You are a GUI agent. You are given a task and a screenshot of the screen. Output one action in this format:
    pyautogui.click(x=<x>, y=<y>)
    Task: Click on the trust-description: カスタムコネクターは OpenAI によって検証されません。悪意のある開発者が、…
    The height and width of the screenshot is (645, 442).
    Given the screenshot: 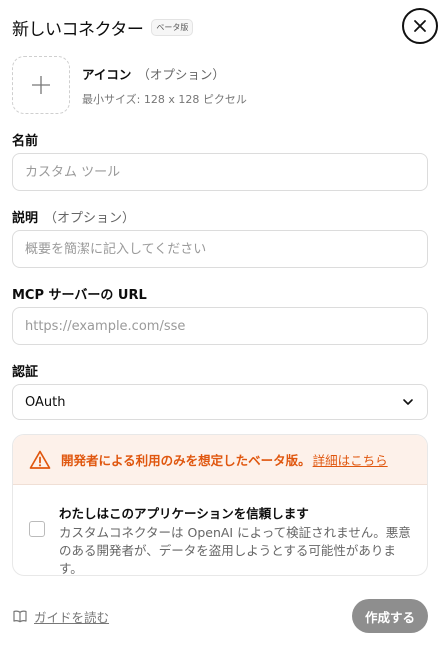 What is the action you would take?
    pyautogui.click(x=235, y=550)
    